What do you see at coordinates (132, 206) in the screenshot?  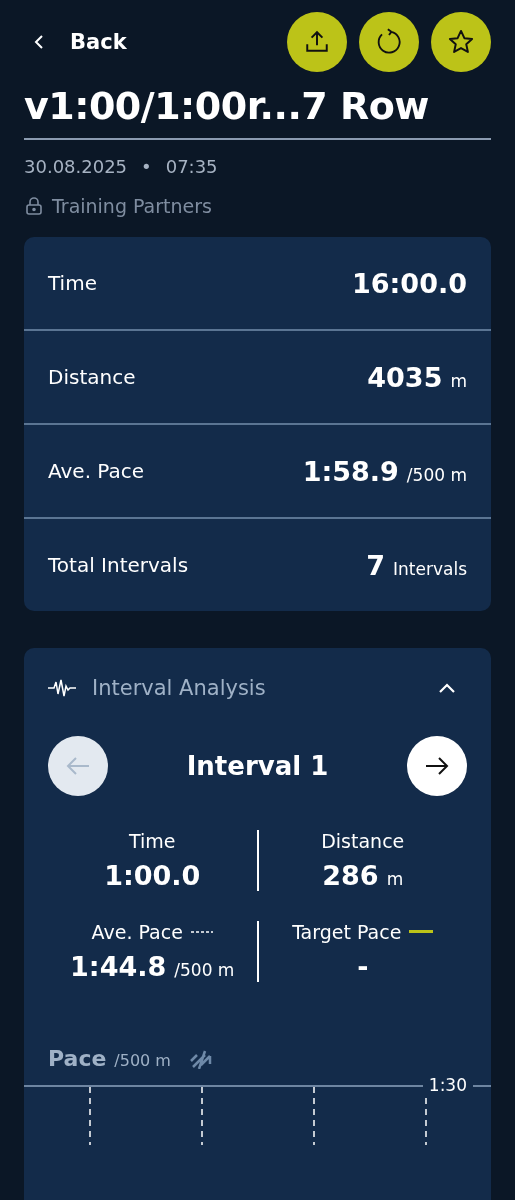 I see `visibility-label: Training Partners` at bounding box center [132, 206].